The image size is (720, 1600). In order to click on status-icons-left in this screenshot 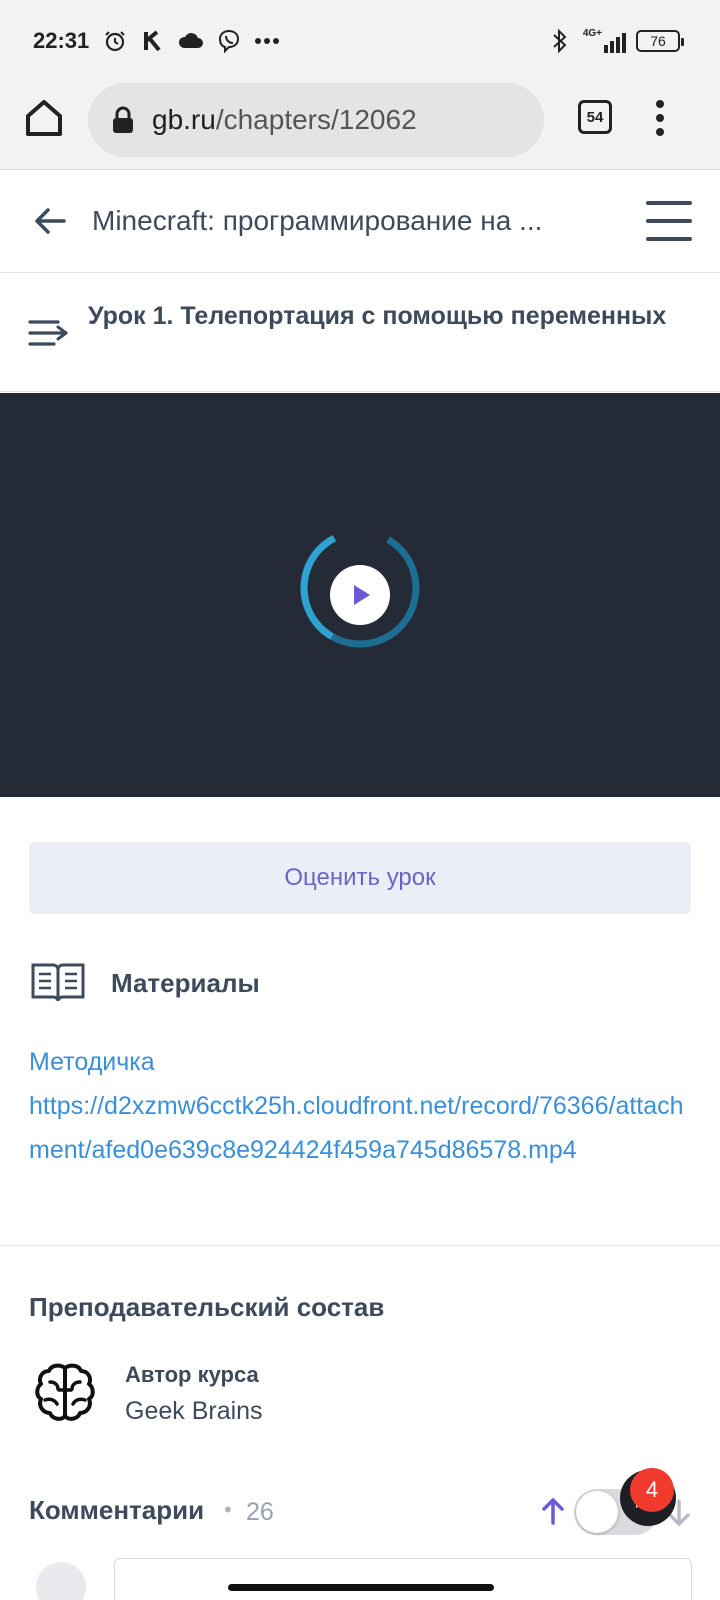, I will do `click(191, 41)`.